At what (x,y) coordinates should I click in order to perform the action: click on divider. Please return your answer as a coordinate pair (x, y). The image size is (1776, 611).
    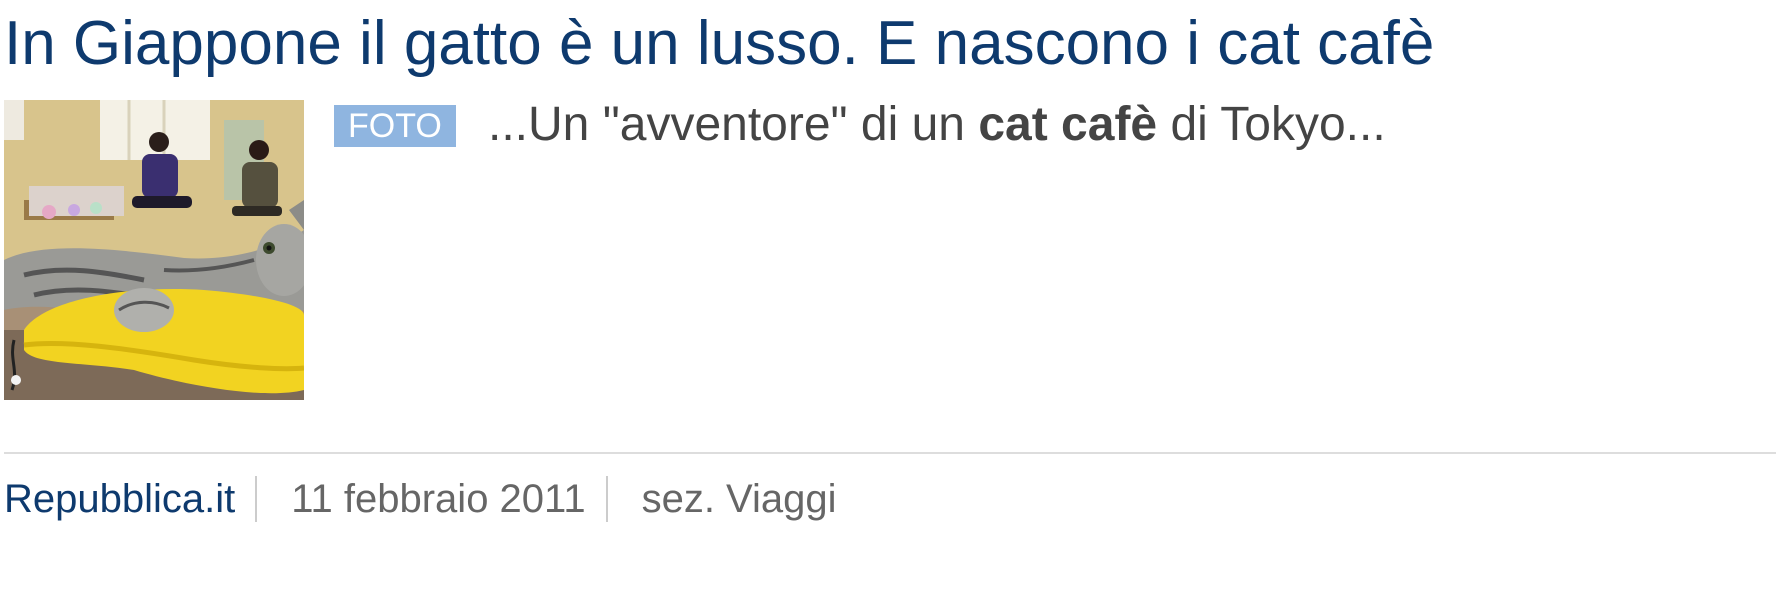
    Looking at the image, I should click on (890, 453).